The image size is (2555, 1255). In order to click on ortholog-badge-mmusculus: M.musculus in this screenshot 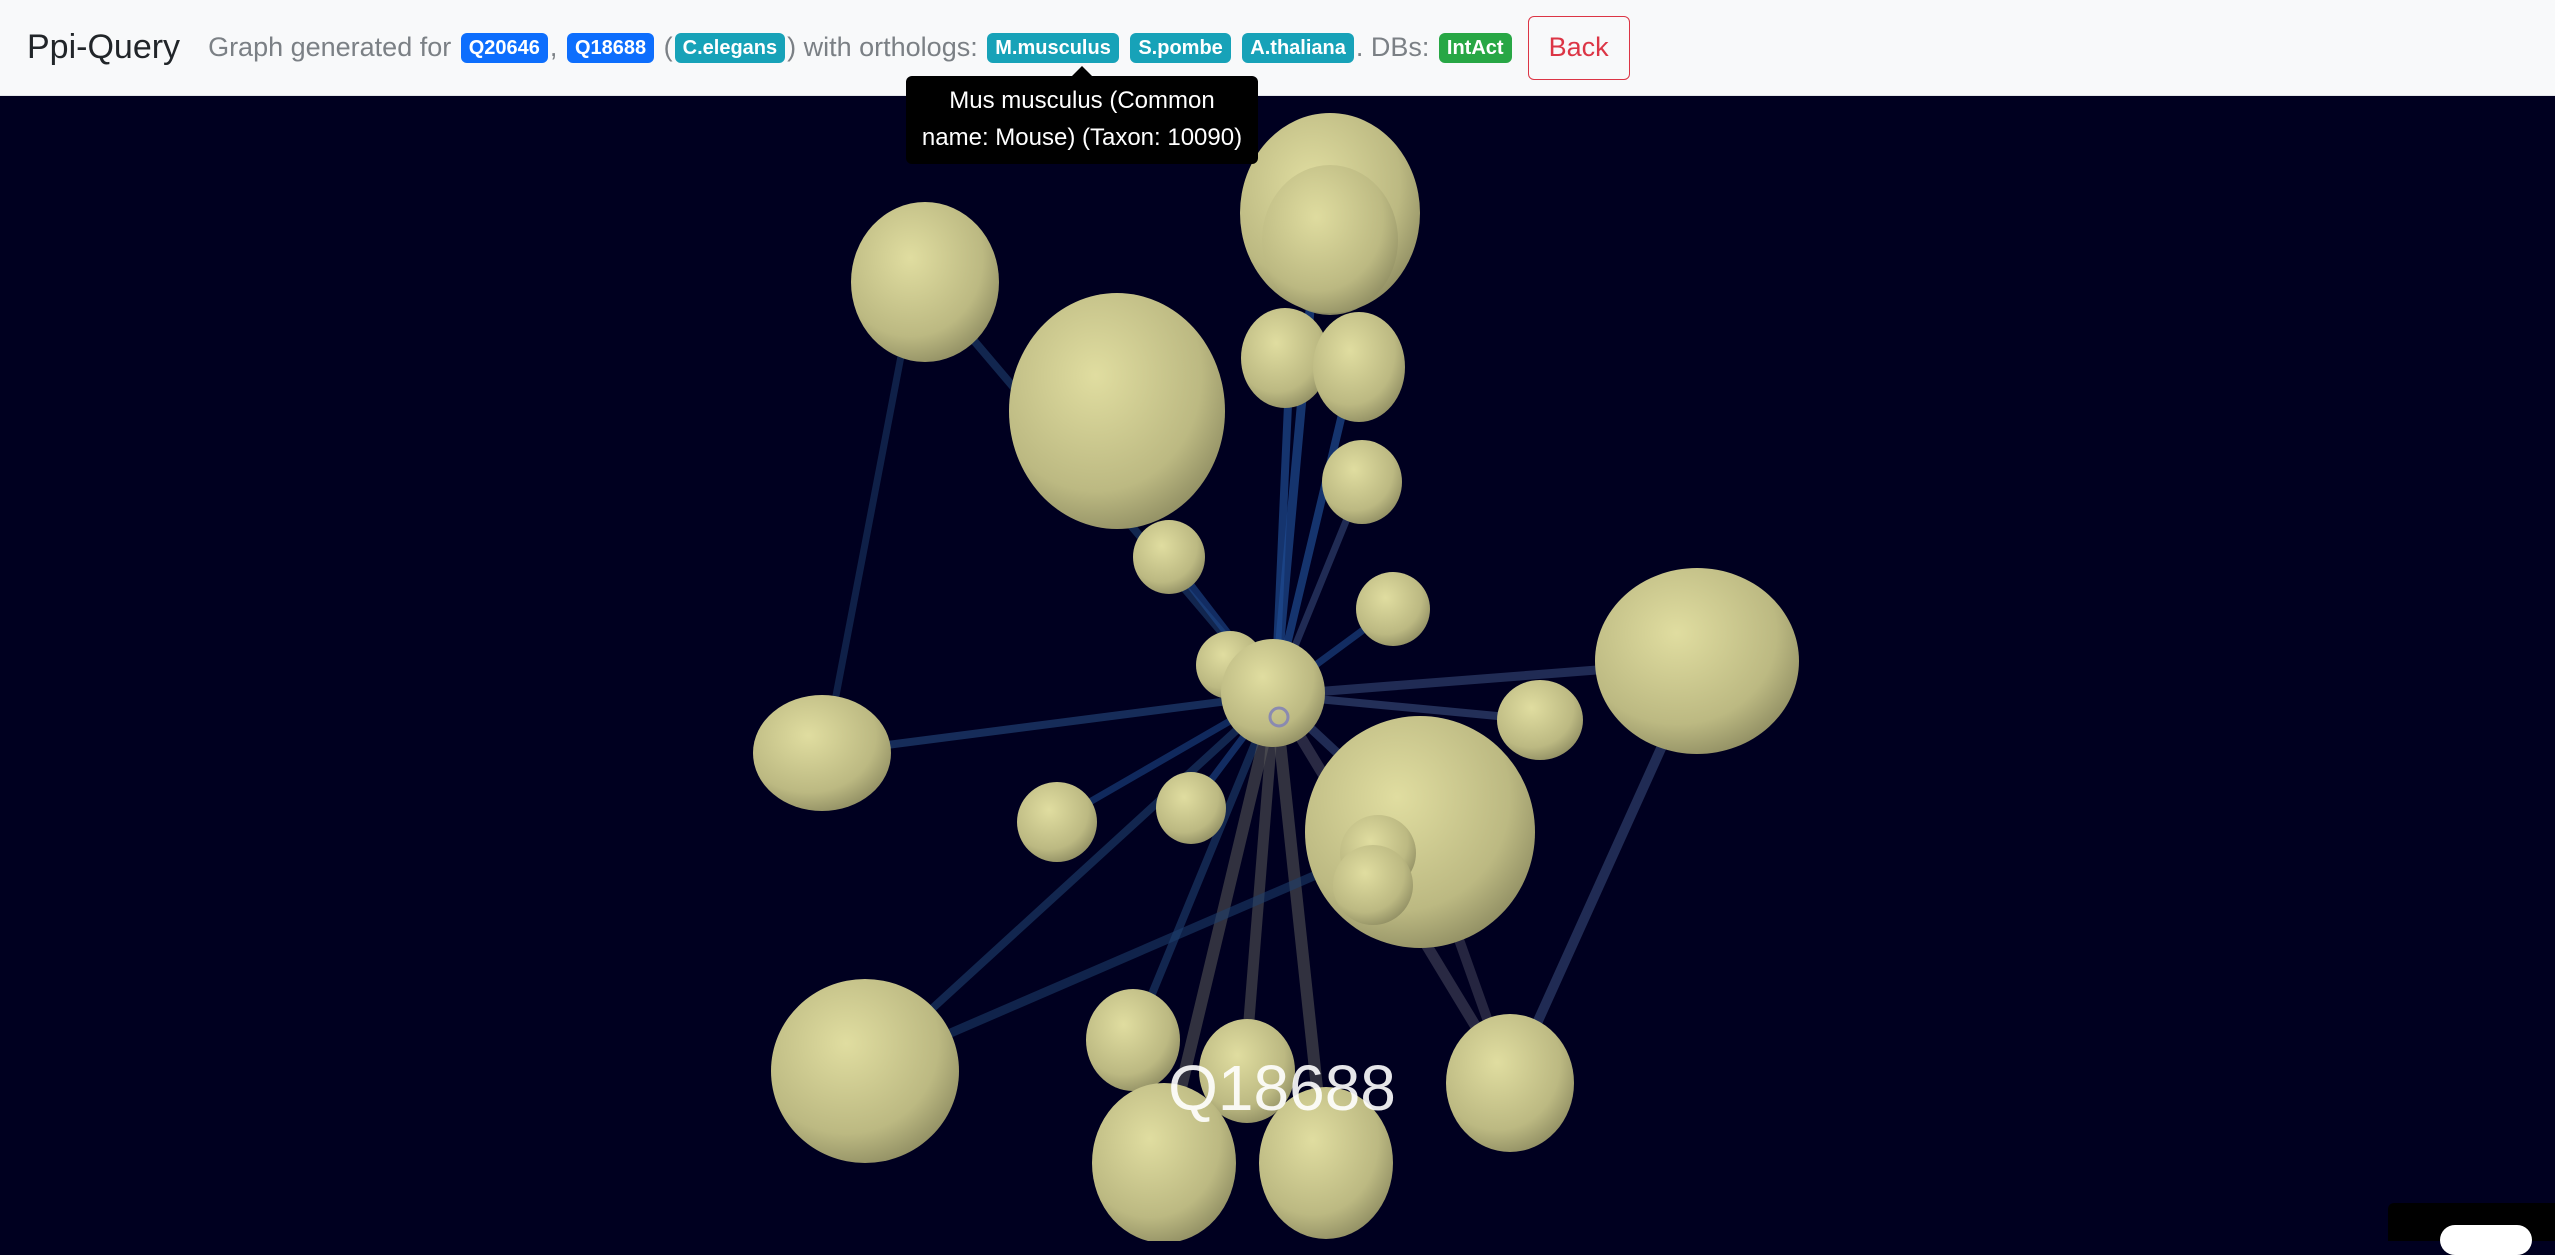, I will do `click(1053, 47)`.